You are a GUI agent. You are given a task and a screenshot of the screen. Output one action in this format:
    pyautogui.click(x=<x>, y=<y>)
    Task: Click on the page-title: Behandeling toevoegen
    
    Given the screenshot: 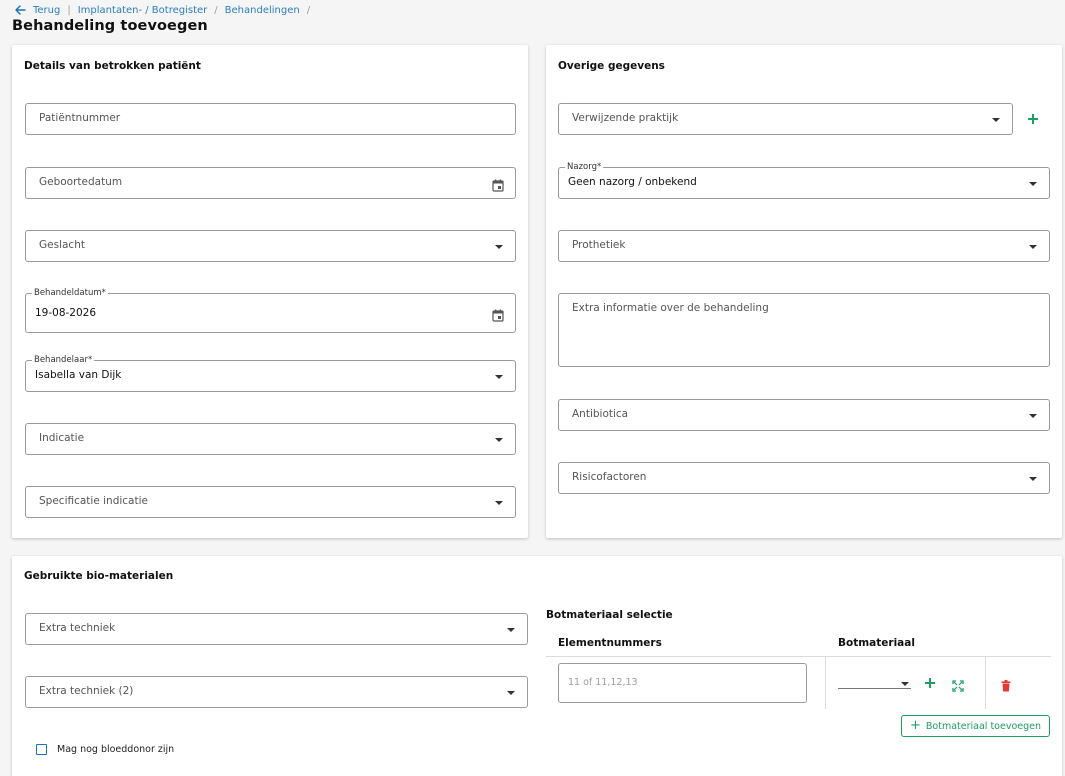 What is the action you would take?
    pyautogui.click(x=110, y=26)
    